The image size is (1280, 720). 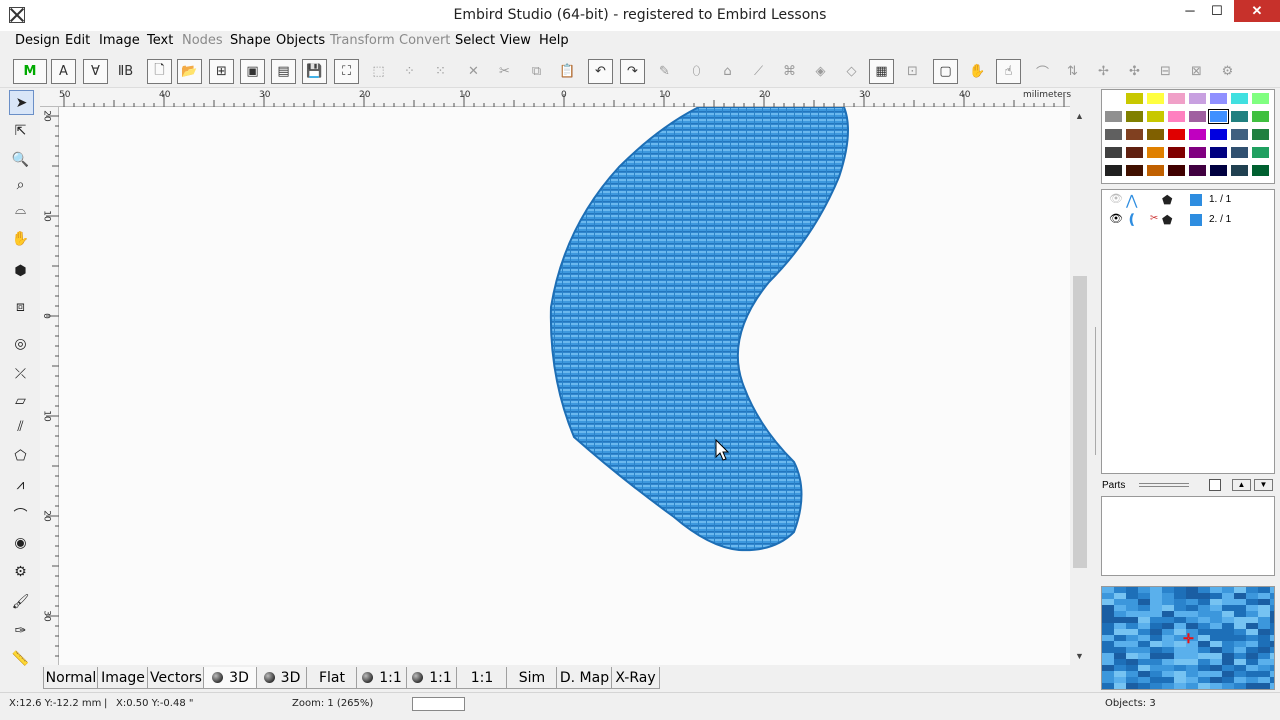 I want to click on scroll-up-icon: ▲, so click(x=1079, y=116).